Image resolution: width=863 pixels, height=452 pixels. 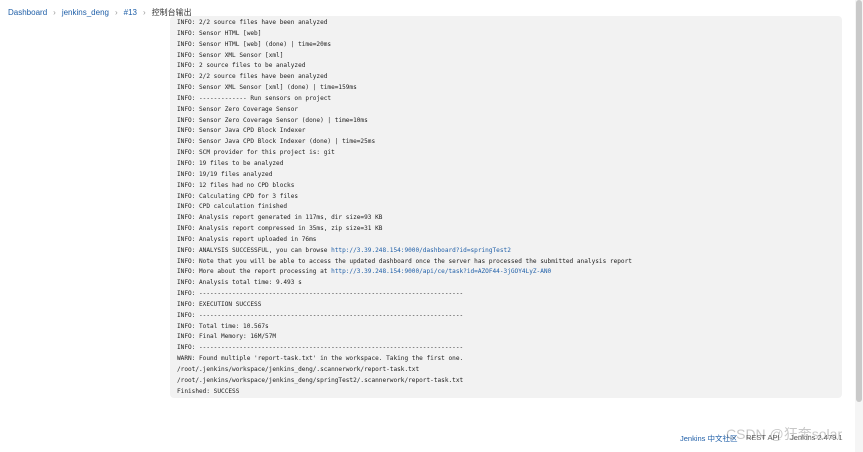 What do you see at coordinates (509, 56) in the screenshot?
I see `console-line: INFO: Sensor XML Sensor [xml]` at bounding box center [509, 56].